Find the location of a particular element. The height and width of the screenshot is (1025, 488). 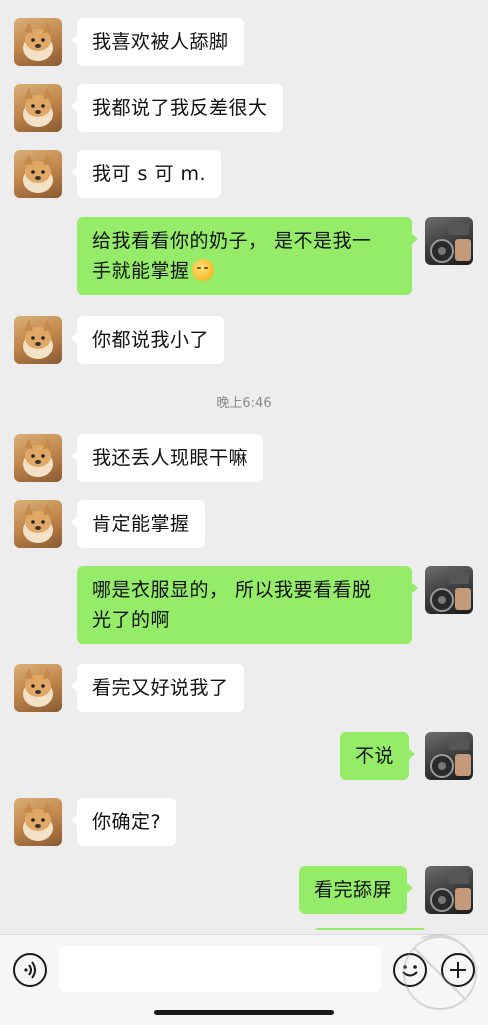

watermark-logo is located at coordinates (440, 972).